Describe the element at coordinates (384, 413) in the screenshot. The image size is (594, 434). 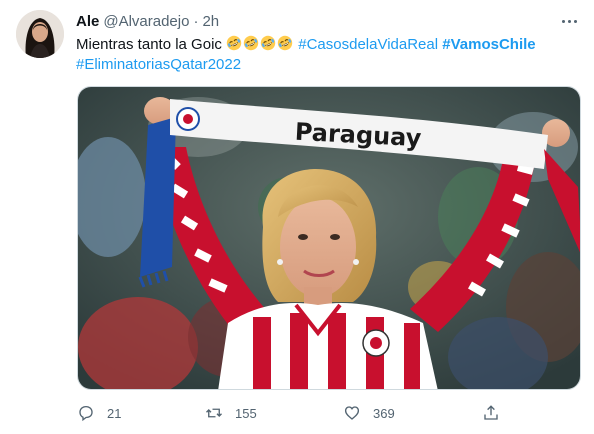
I see `like-count: 369` at that location.